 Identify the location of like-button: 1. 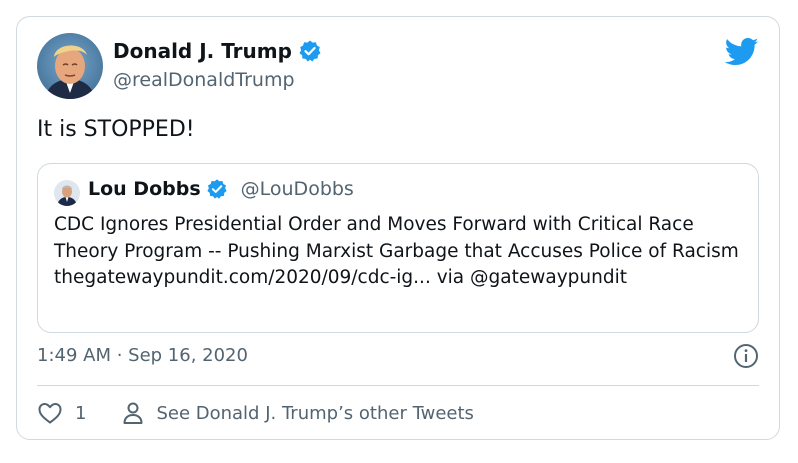
(61, 413).